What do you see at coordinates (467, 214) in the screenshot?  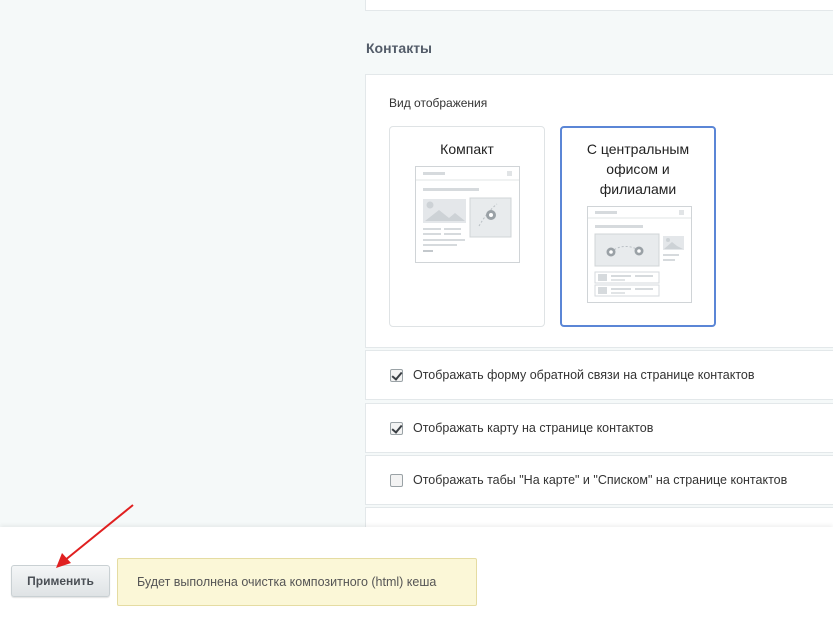 I see `compact-layout-preview-icon` at bounding box center [467, 214].